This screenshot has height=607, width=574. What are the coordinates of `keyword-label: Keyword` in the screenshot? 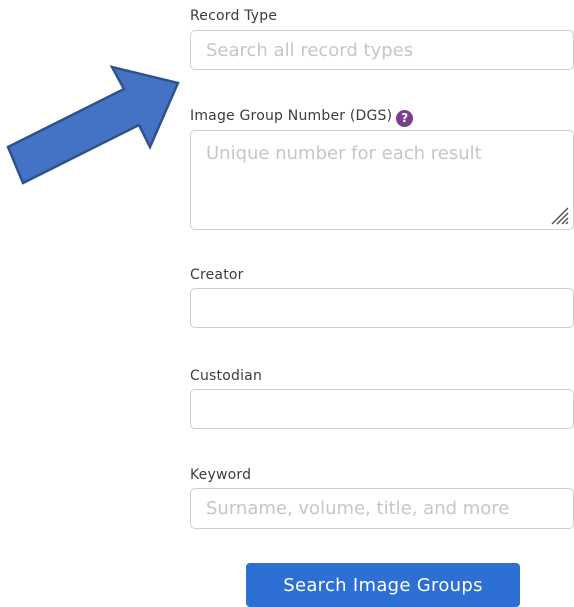 It's located at (221, 475).